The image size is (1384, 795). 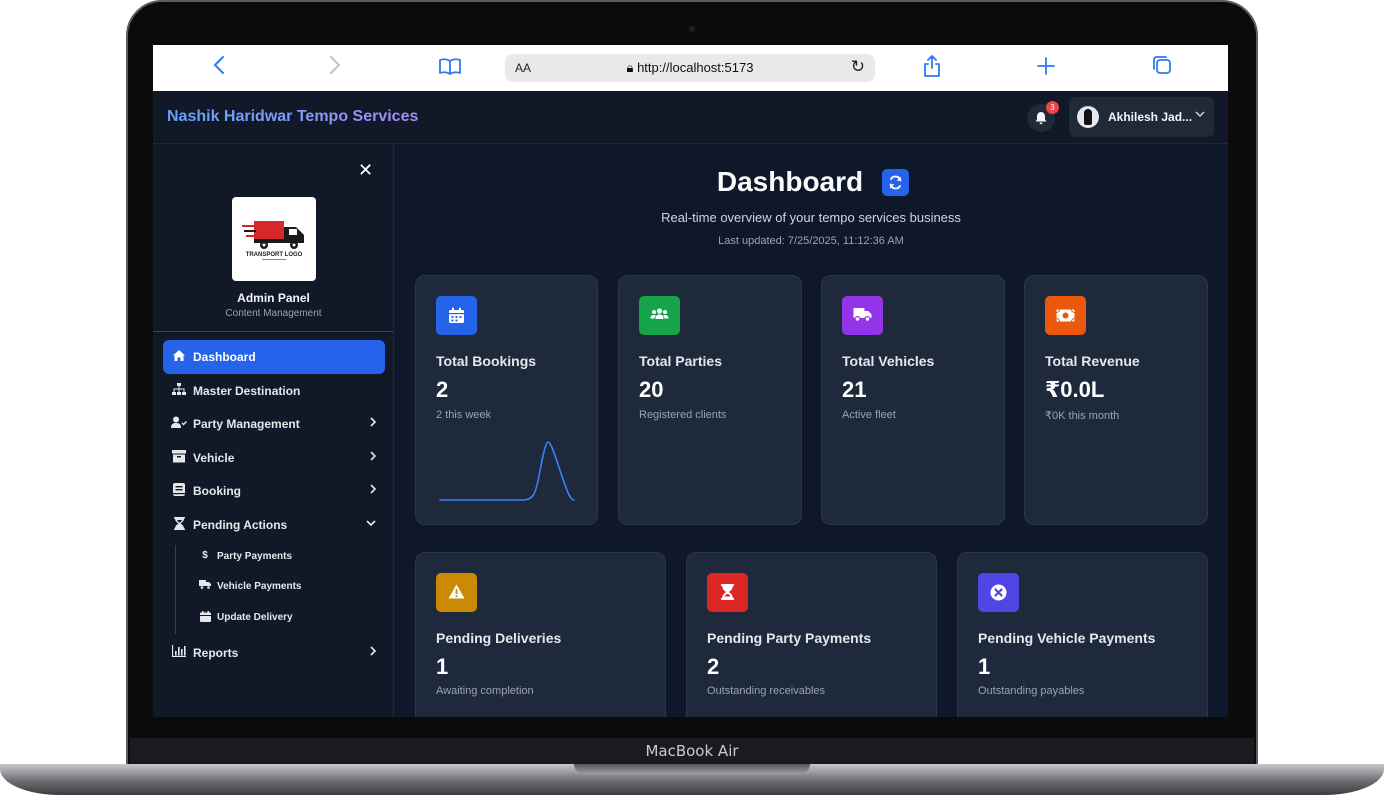 I want to click on pending-note: Awaiting completion, so click(x=485, y=691).